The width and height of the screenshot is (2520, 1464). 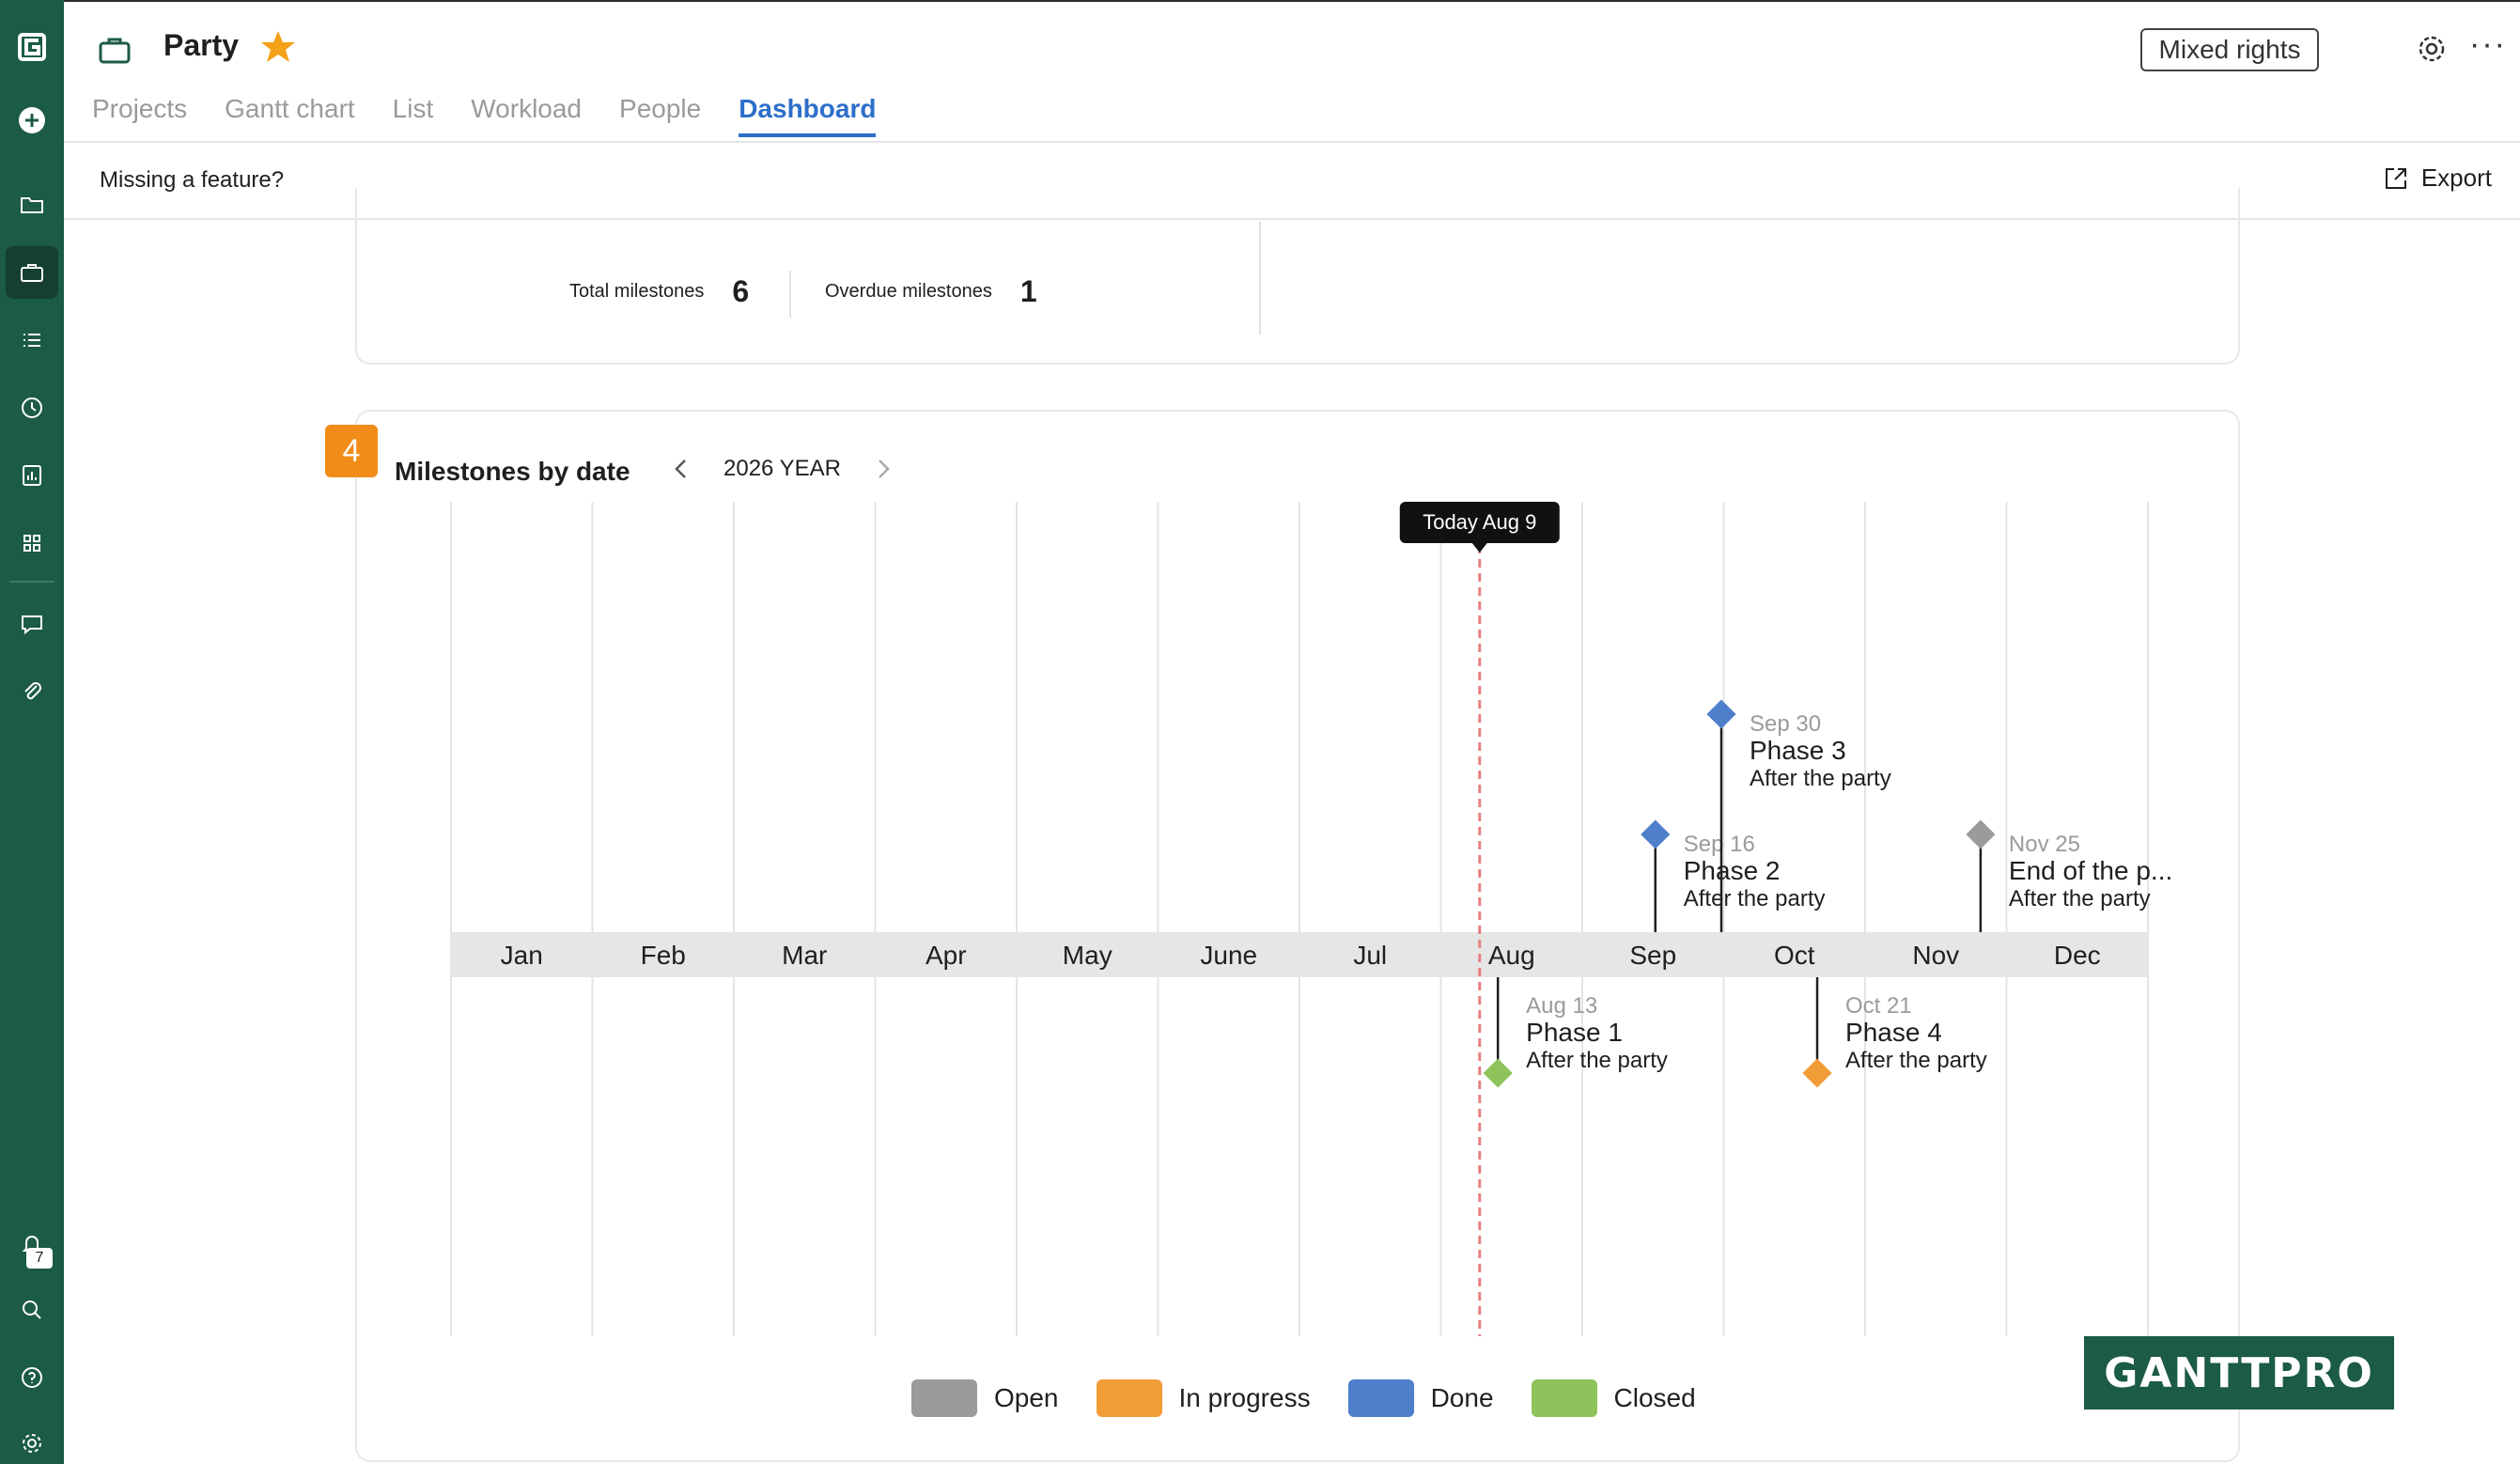 I want to click on chart-legend: Open In progress Done Closed, so click(x=1322, y=1398).